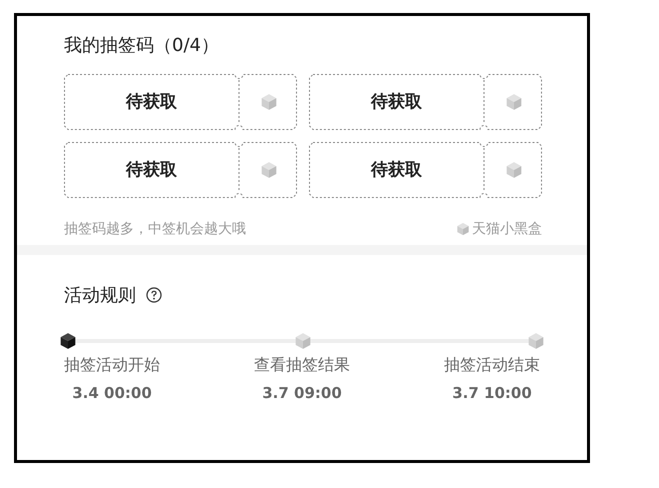  What do you see at coordinates (112, 365) in the screenshot?
I see `step-label: 抽签活动开始` at bounding box center [112, 365].